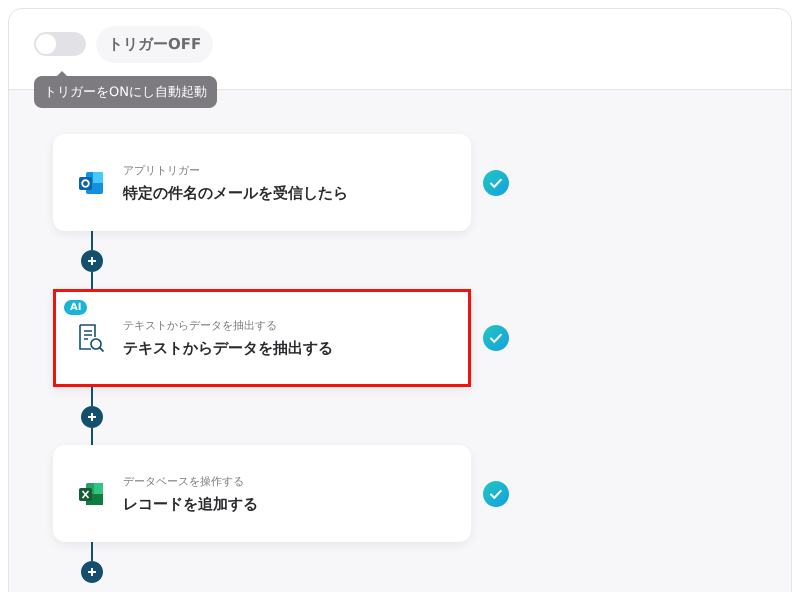  What do you see at coordinates (155, 44) in the screenshot?
I see `trigger-status: トリガーOFF` at bounding box center [155, 44].